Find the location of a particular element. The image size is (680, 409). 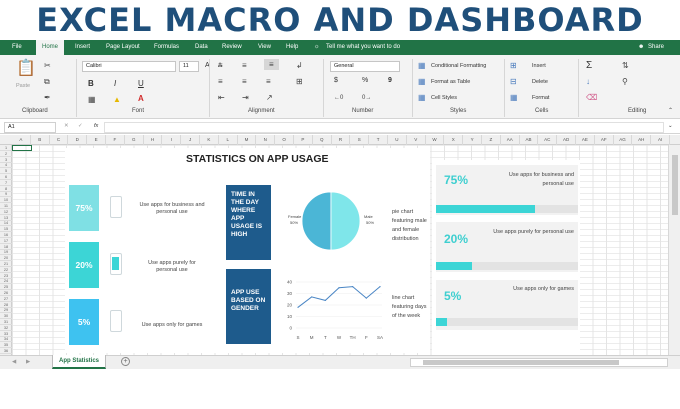

comma-button: 9 is located at coordinates (390, 80).